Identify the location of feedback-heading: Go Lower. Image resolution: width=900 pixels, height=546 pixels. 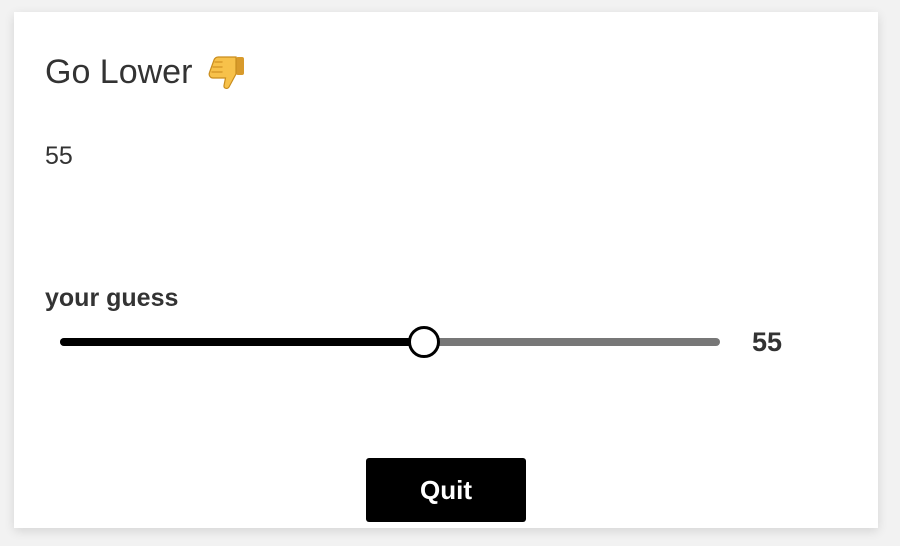
(146, 72).